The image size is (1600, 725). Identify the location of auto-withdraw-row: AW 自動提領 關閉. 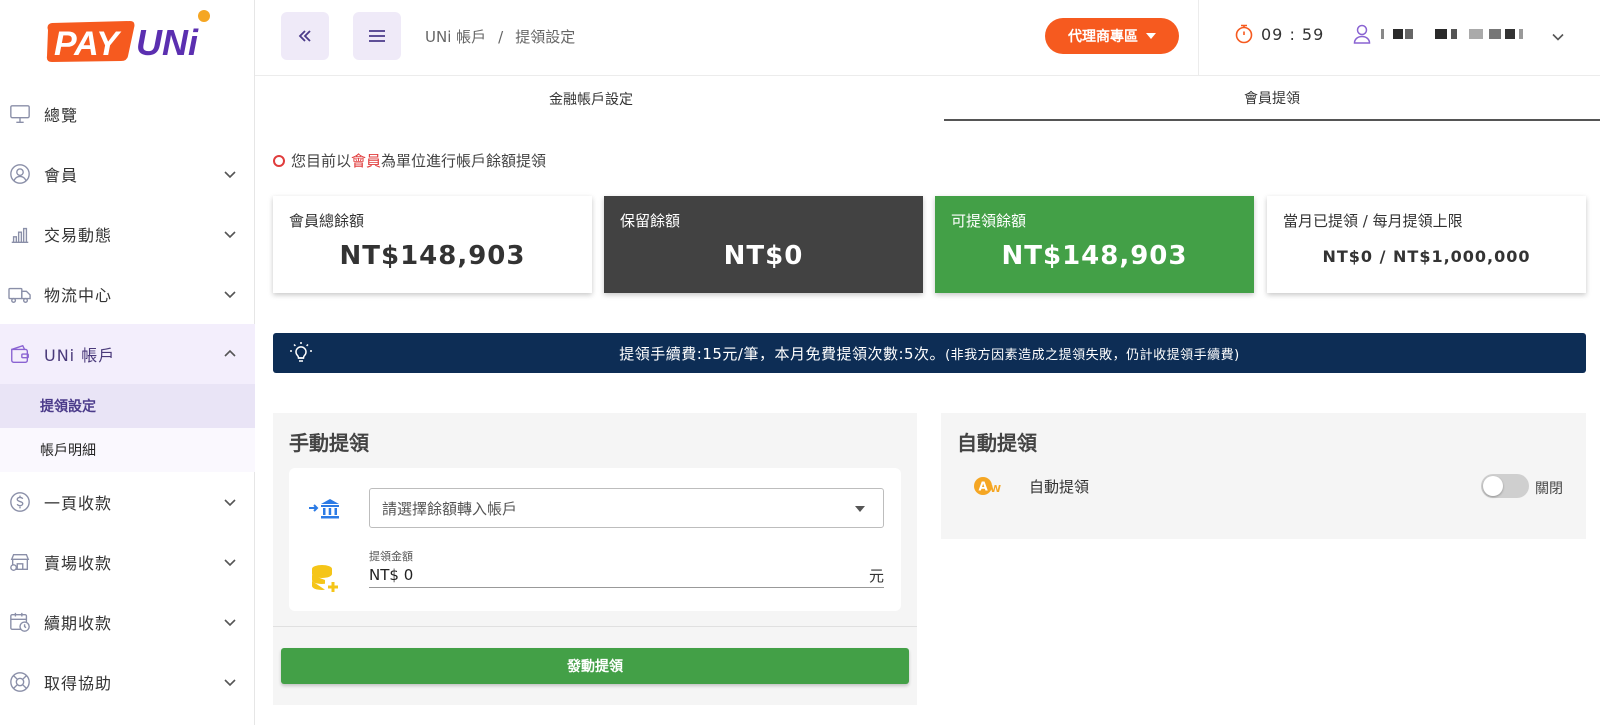
(1268, 486).